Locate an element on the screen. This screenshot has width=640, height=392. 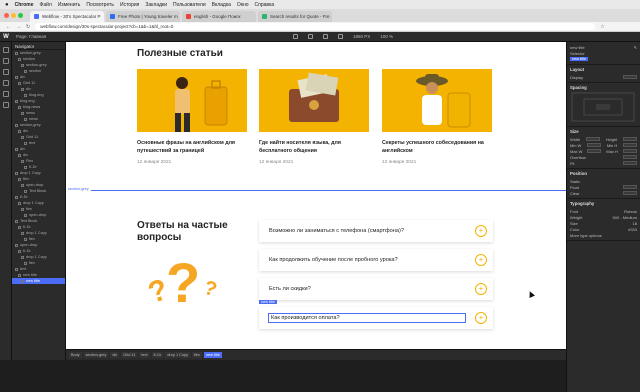
close-window-icon is located at coordinates (6, 15).